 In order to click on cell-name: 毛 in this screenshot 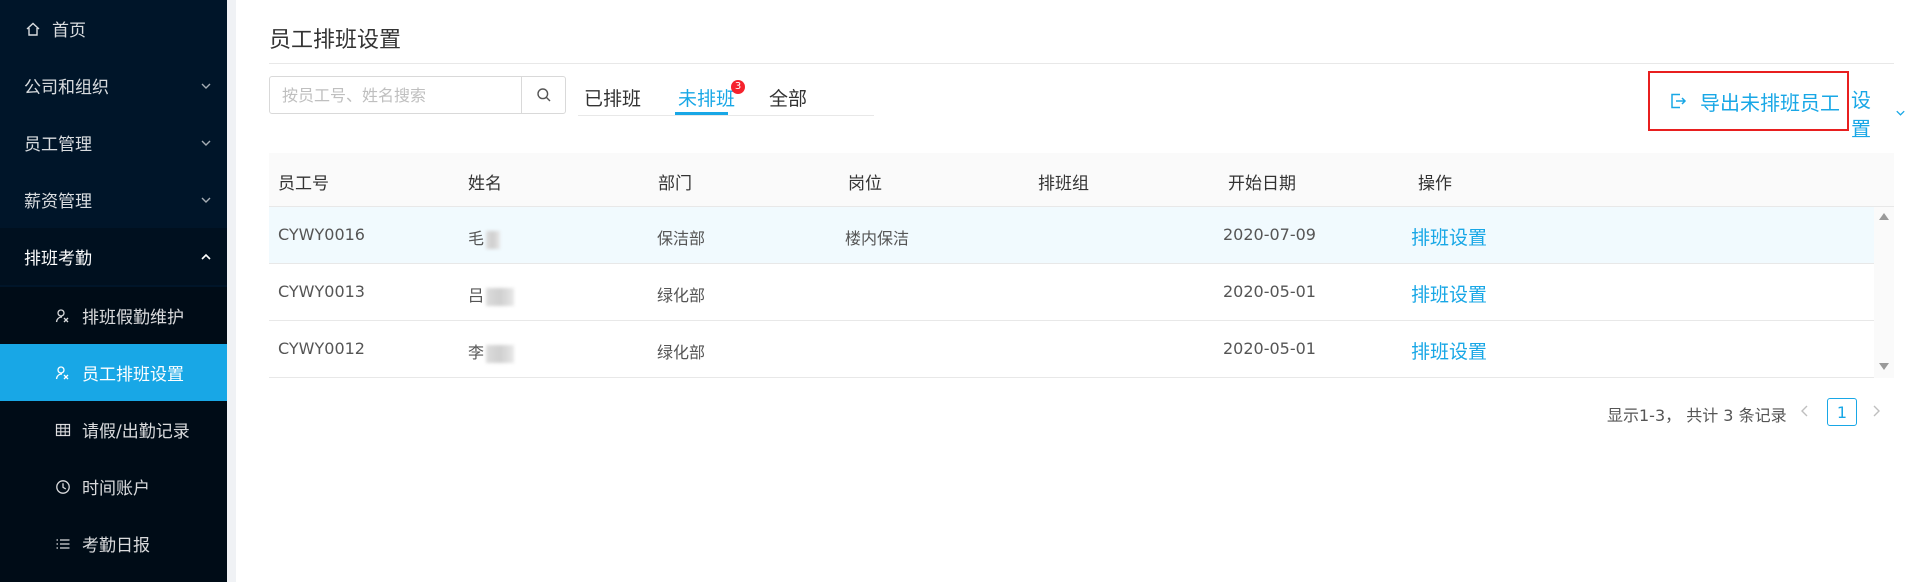, I will do `click(484, 237)`.